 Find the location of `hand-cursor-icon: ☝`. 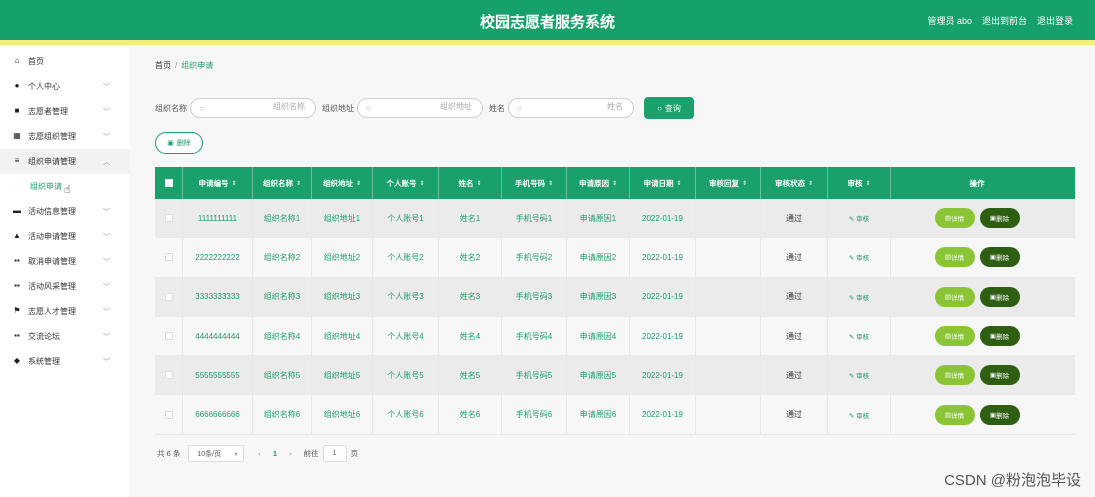

hand-cursor-icon: ☝ is located at coordinates (67, 190).